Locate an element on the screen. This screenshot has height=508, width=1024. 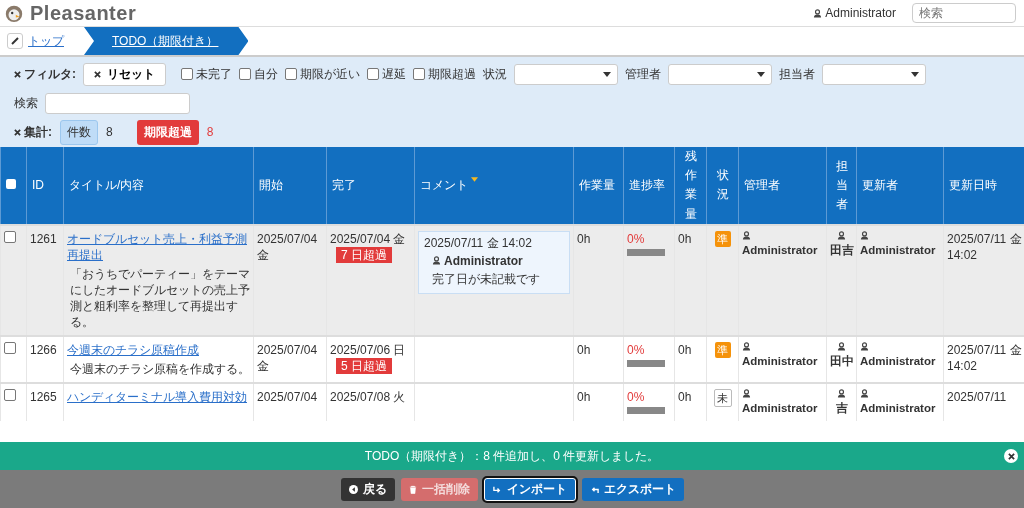
end-date: 2025/07/08 火 is located at coordinates (368, 396).